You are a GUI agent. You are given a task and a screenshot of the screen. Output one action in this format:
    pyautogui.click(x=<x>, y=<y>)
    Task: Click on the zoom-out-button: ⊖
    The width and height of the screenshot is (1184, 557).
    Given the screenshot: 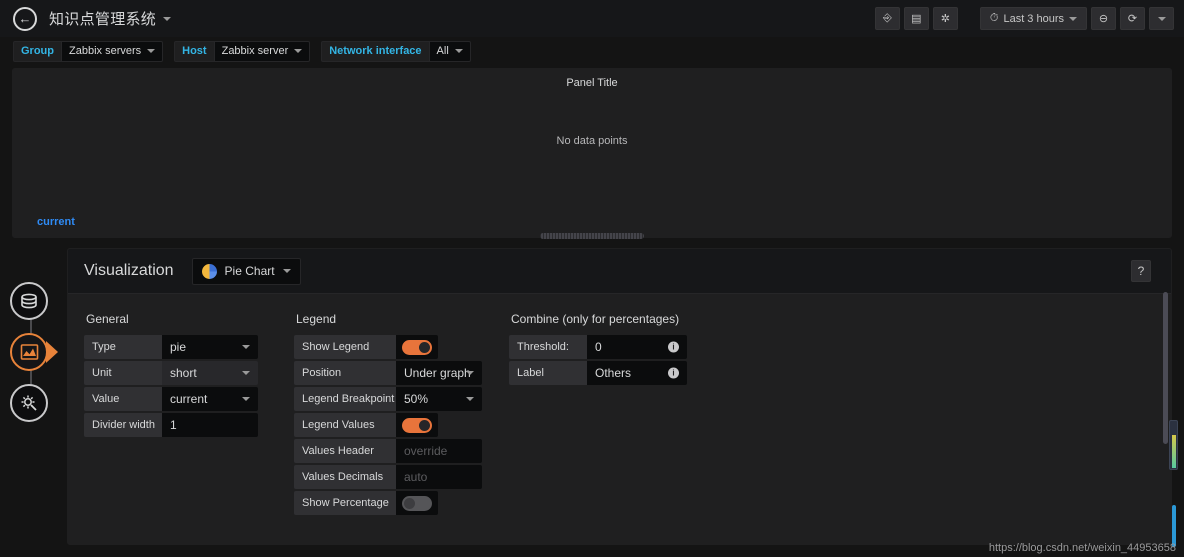 What is the action you would take?
    pyautogui.click(x=1103, y=18)
    